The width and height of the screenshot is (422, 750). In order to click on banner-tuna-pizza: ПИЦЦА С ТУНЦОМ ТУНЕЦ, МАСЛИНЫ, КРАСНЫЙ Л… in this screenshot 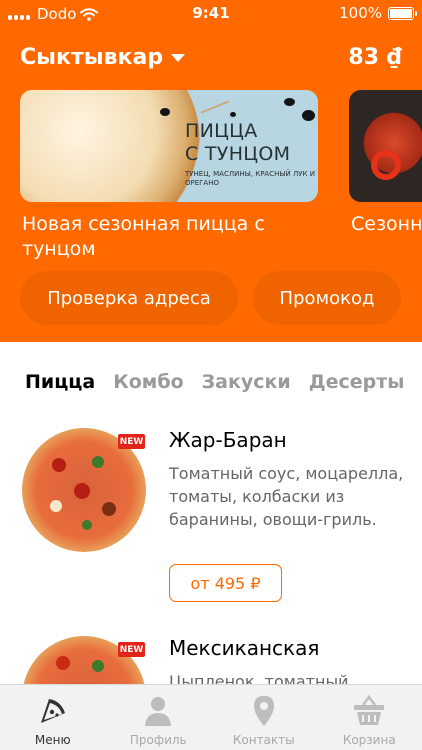, I will do `click(169, 146)`.